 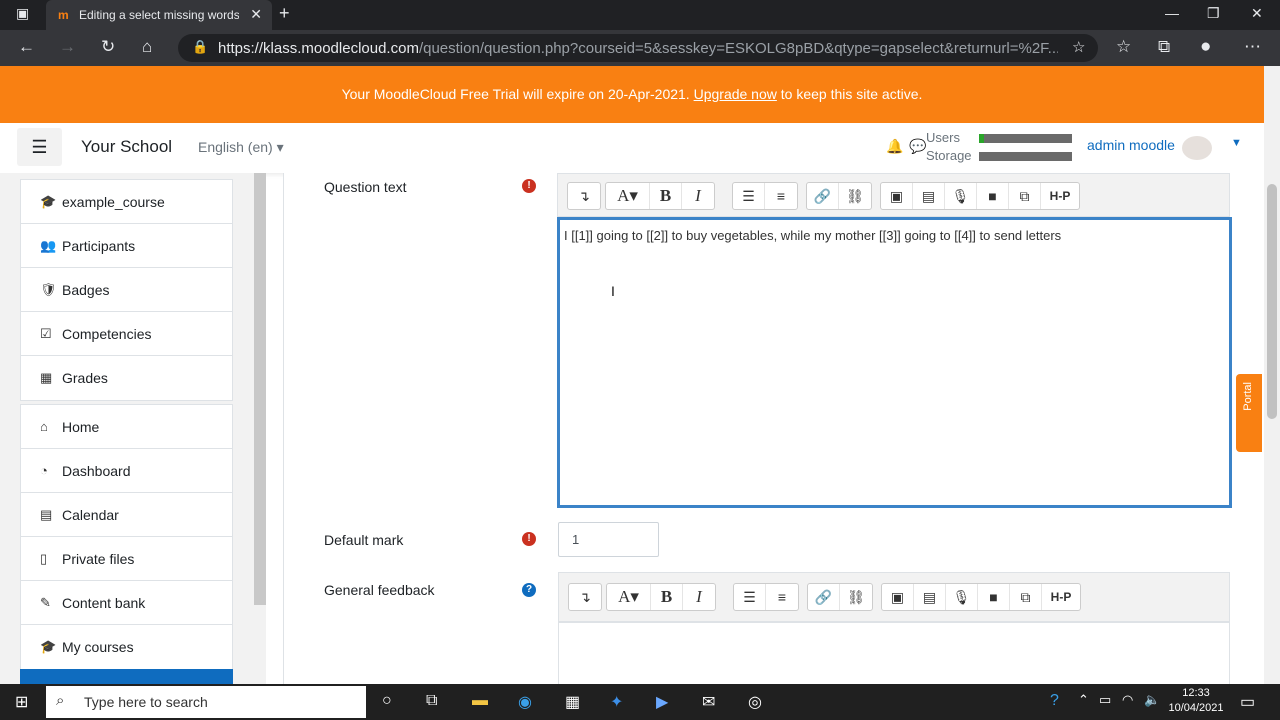 I want to click on sidebar-item-grades: ▦ Grades, so click(x=126, y=378).